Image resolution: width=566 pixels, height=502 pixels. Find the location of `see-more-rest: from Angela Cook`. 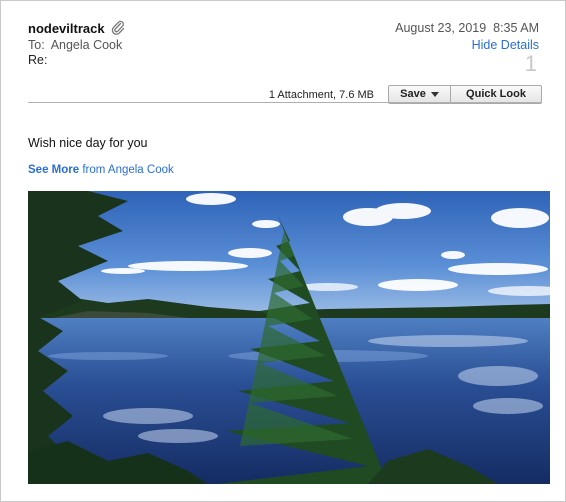

see-more-rest: from Angela Cook is located at coordinates (126, 170).